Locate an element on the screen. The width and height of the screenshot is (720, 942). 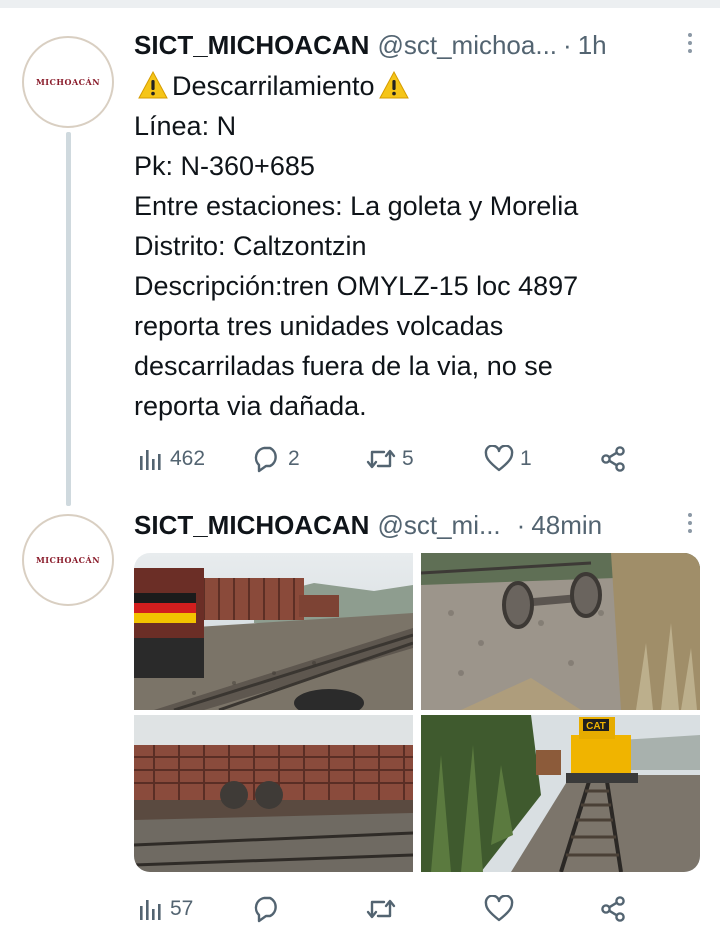
photo-2-image is located at coordinates (560, 631).